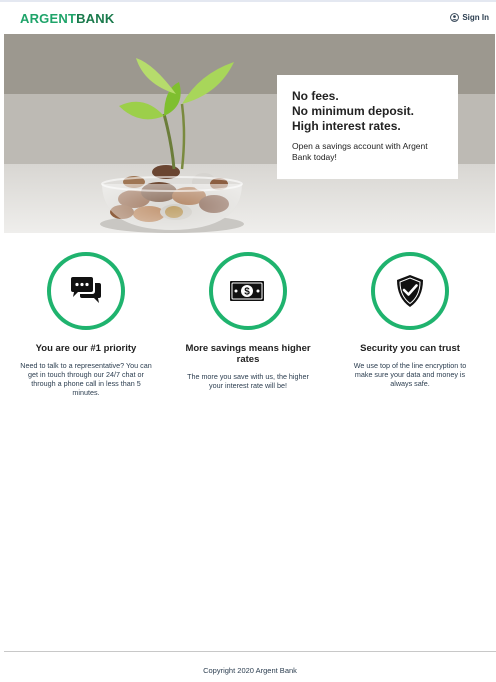 This screenshot has height=682, width=496. Describe the element at coordinates (48, 18) in the screenshot. I see `logo-text-part1: ARGENT` at that location.